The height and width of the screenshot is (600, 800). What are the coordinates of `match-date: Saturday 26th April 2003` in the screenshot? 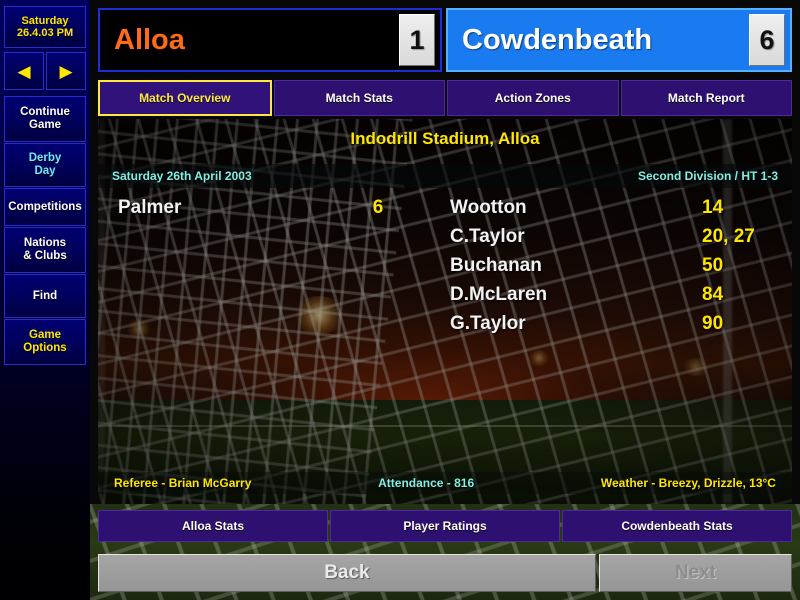 It's located at (182, 176).